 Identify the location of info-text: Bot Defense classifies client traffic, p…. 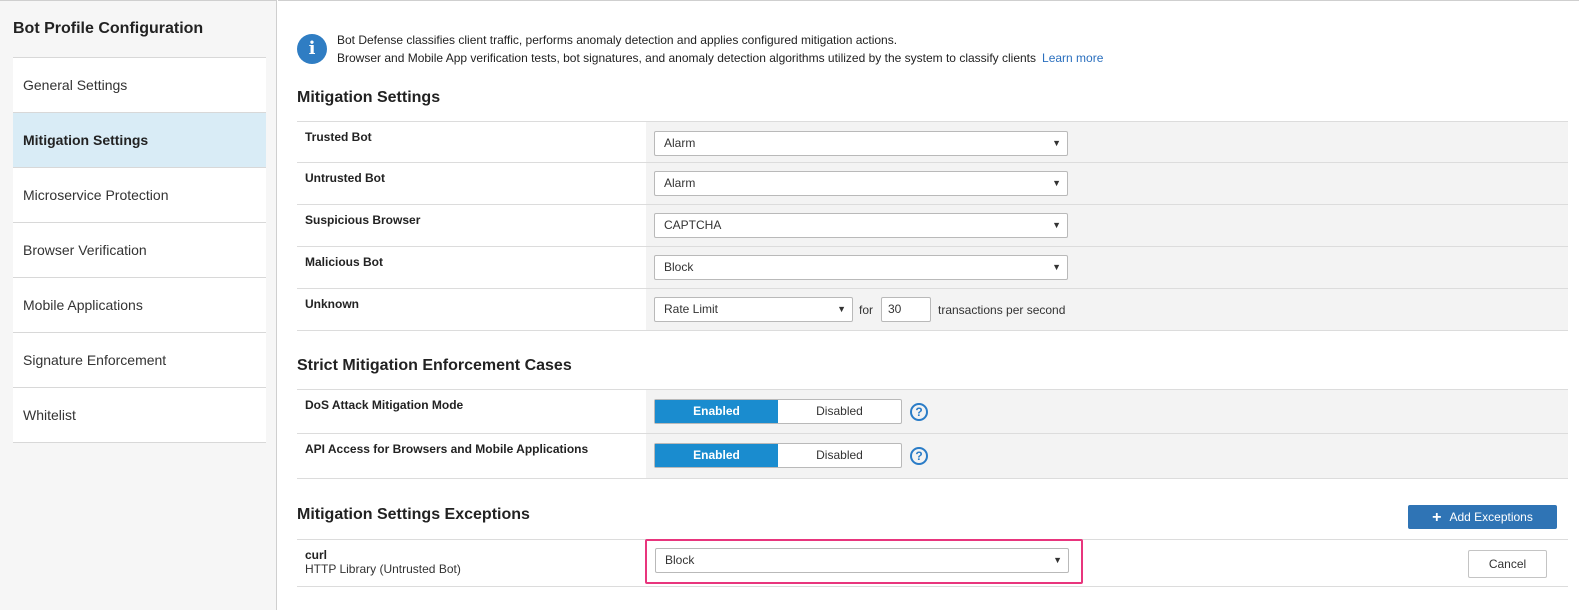
(787, 49).